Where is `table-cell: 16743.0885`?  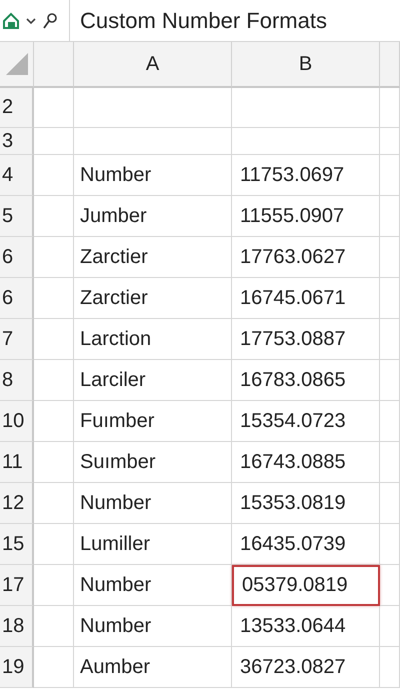 table-cell: 16743.0885 is located at coordinates (306, 462).